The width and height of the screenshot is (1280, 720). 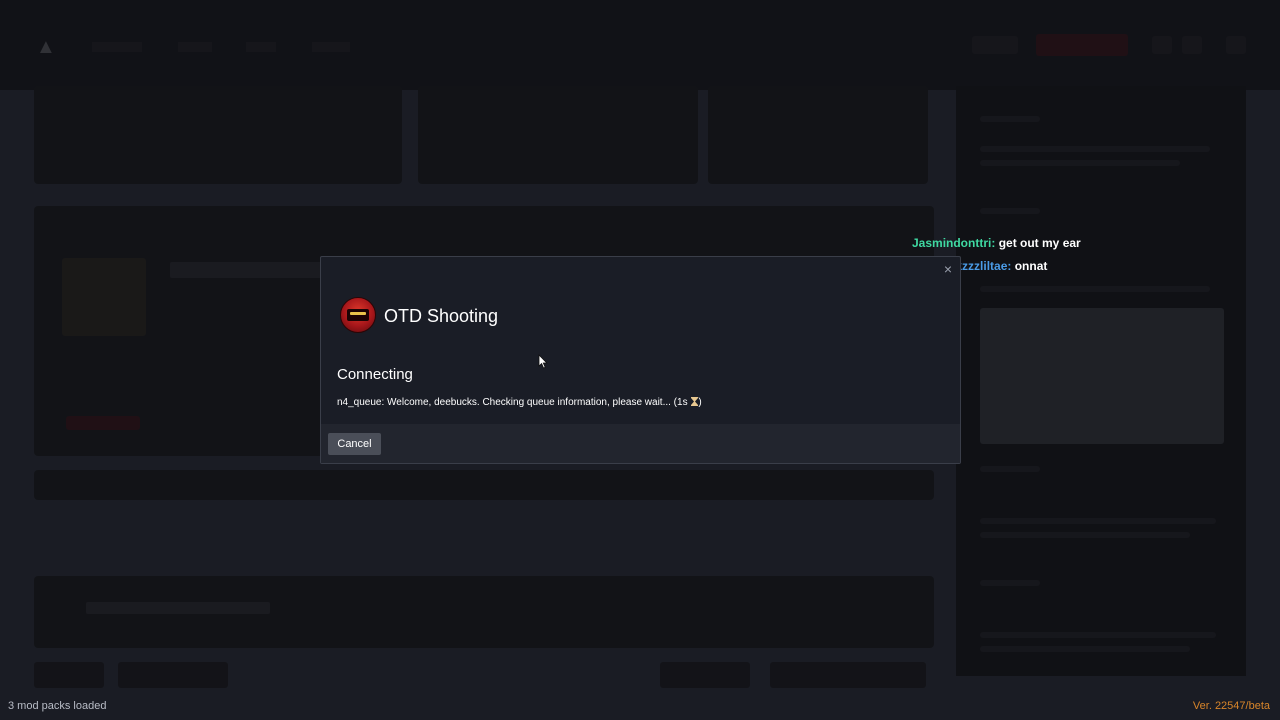 I want to click on chat-nick: Jasmindonttri:, so click(x=954, y=243).